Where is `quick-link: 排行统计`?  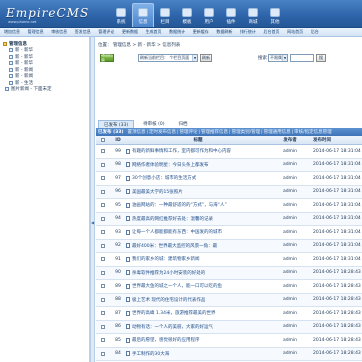 quick-link: 排行统计 is located at coordinates (248, 32).